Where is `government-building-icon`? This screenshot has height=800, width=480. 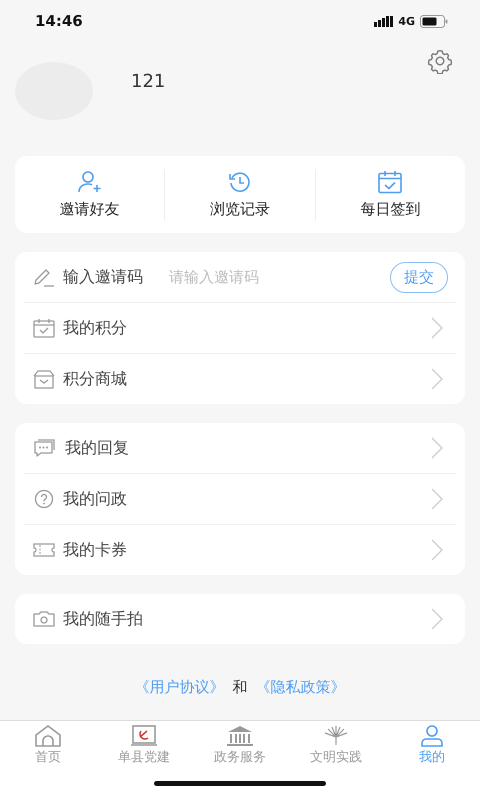
government-building-icon is located at coordinates (240, 736).